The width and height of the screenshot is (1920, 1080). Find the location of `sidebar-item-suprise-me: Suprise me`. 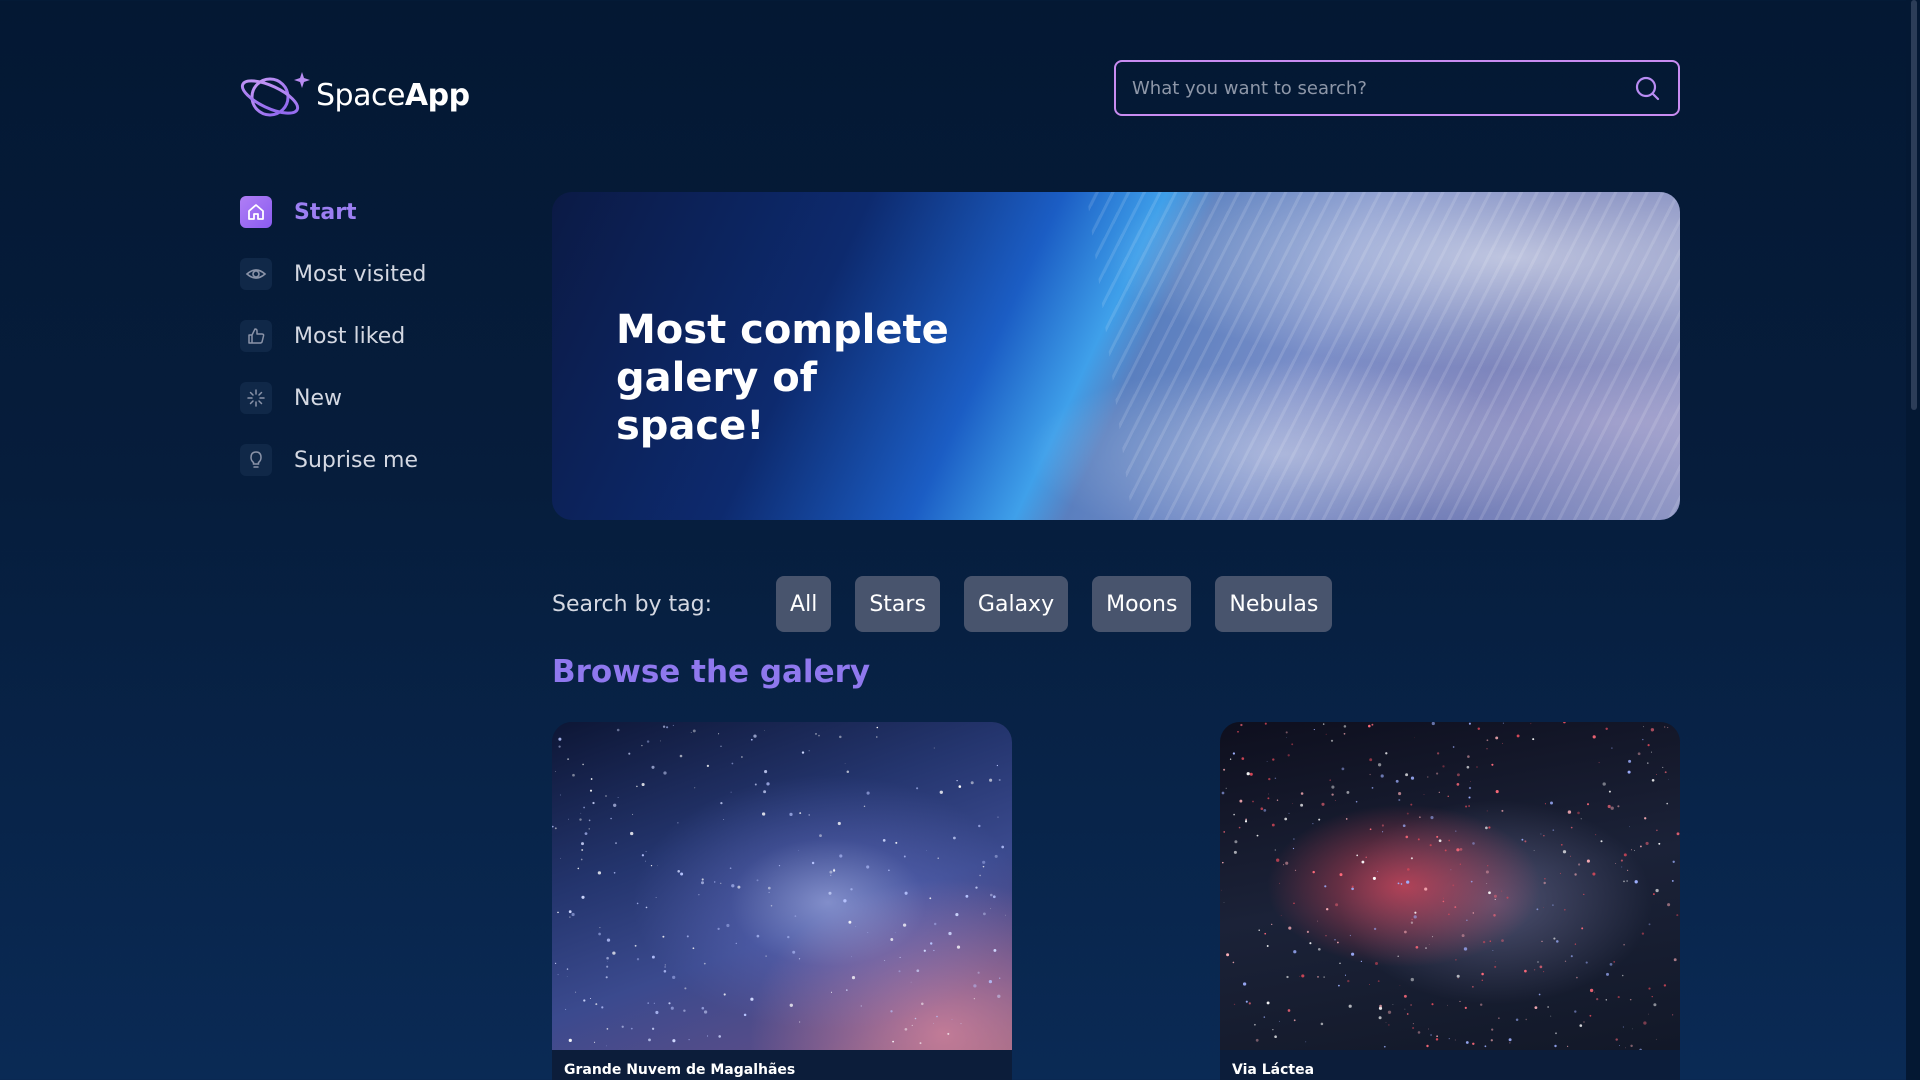

sidebar-item-suprise-me: Suprise me is located at coordinates (390, 460).